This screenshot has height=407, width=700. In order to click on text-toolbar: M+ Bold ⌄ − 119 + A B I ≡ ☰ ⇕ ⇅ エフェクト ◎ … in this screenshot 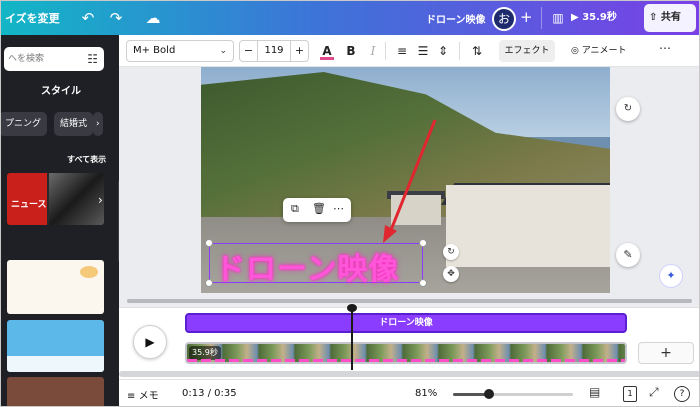, I will do `click(409, 51)`.